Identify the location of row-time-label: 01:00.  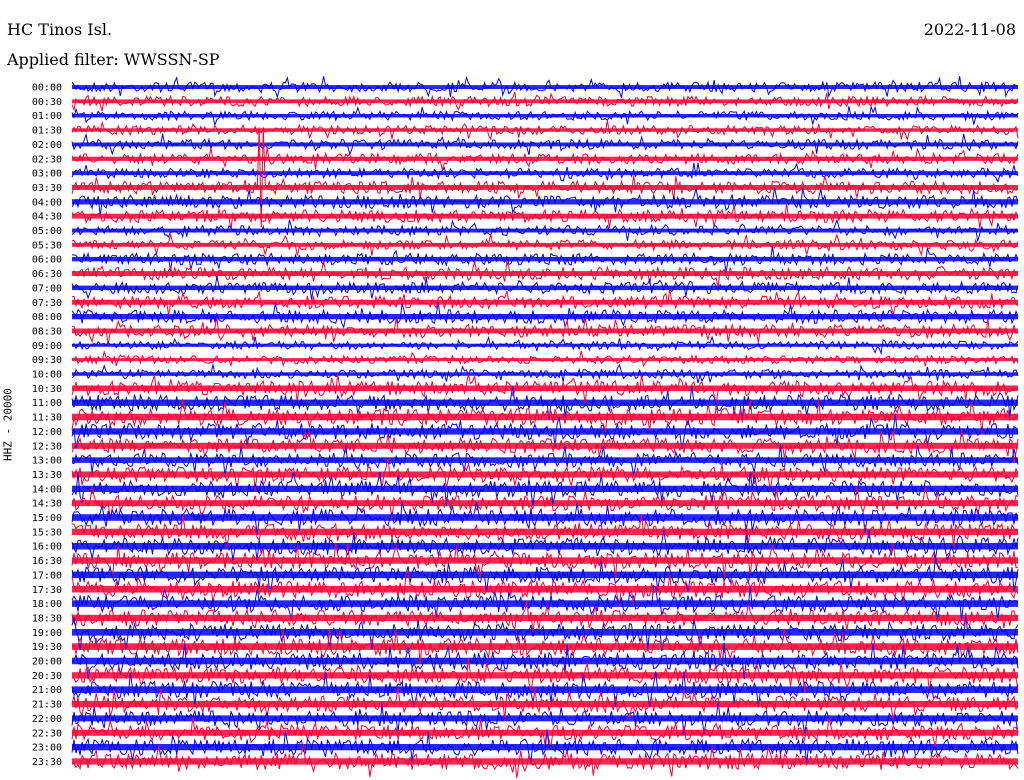
(47, 116).